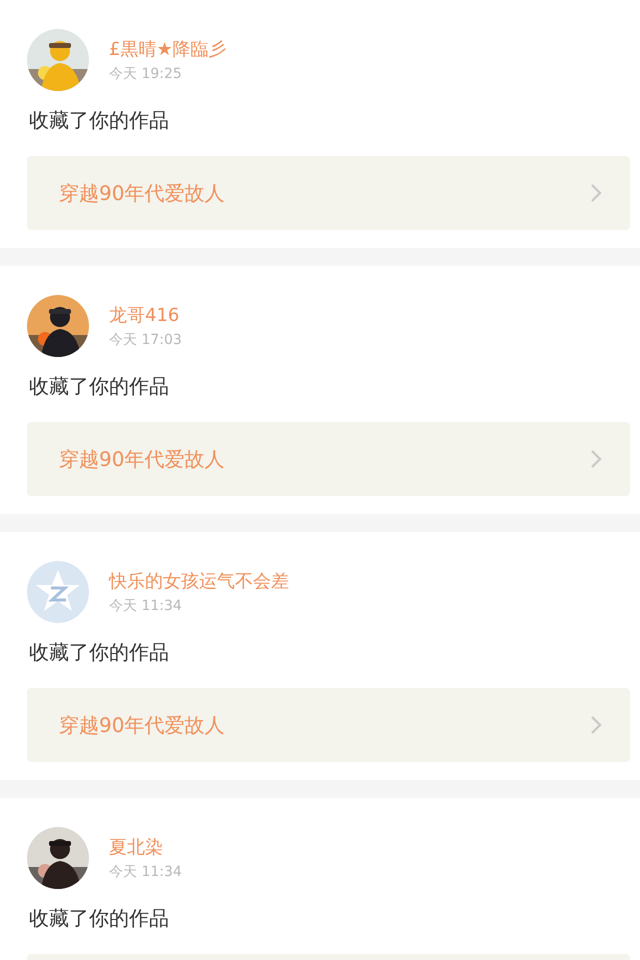  I want to click on user-name: 快乐的女孩运气不会差, so click(199, 581).